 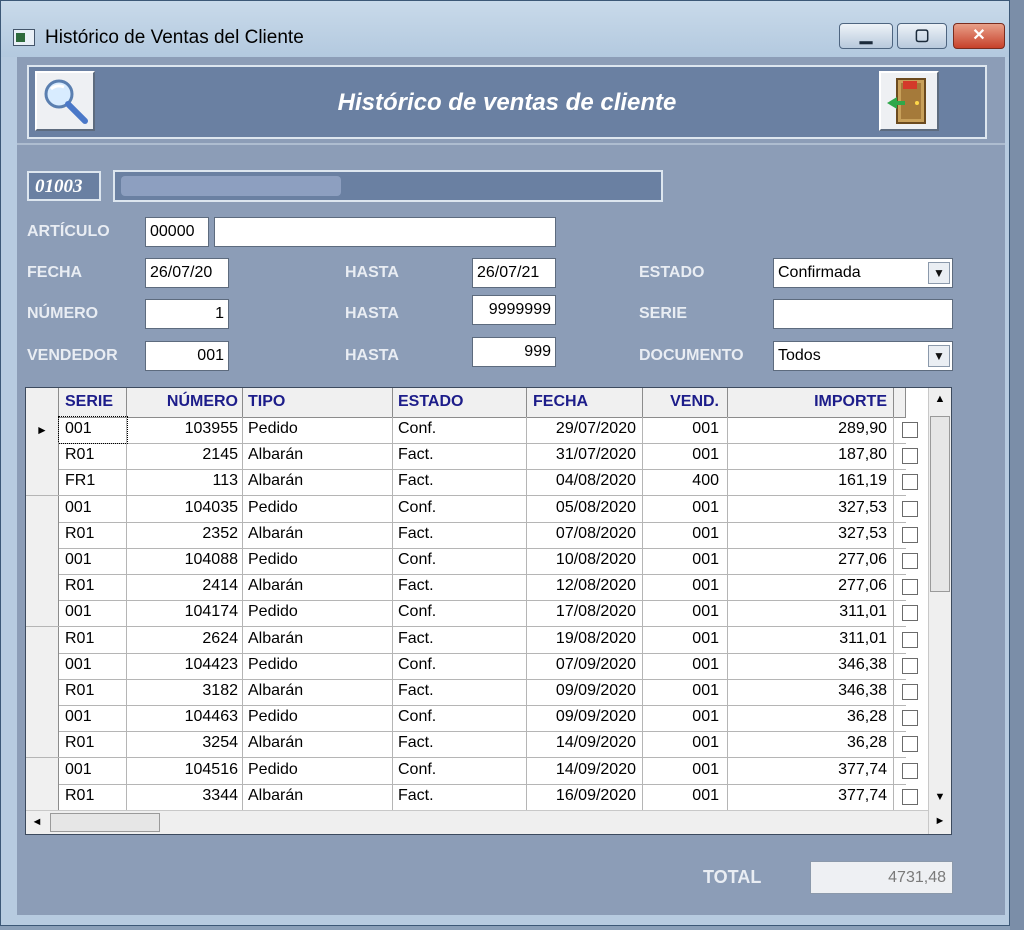 I want to click on cell-numero: 113, so click(x=185, y=482).